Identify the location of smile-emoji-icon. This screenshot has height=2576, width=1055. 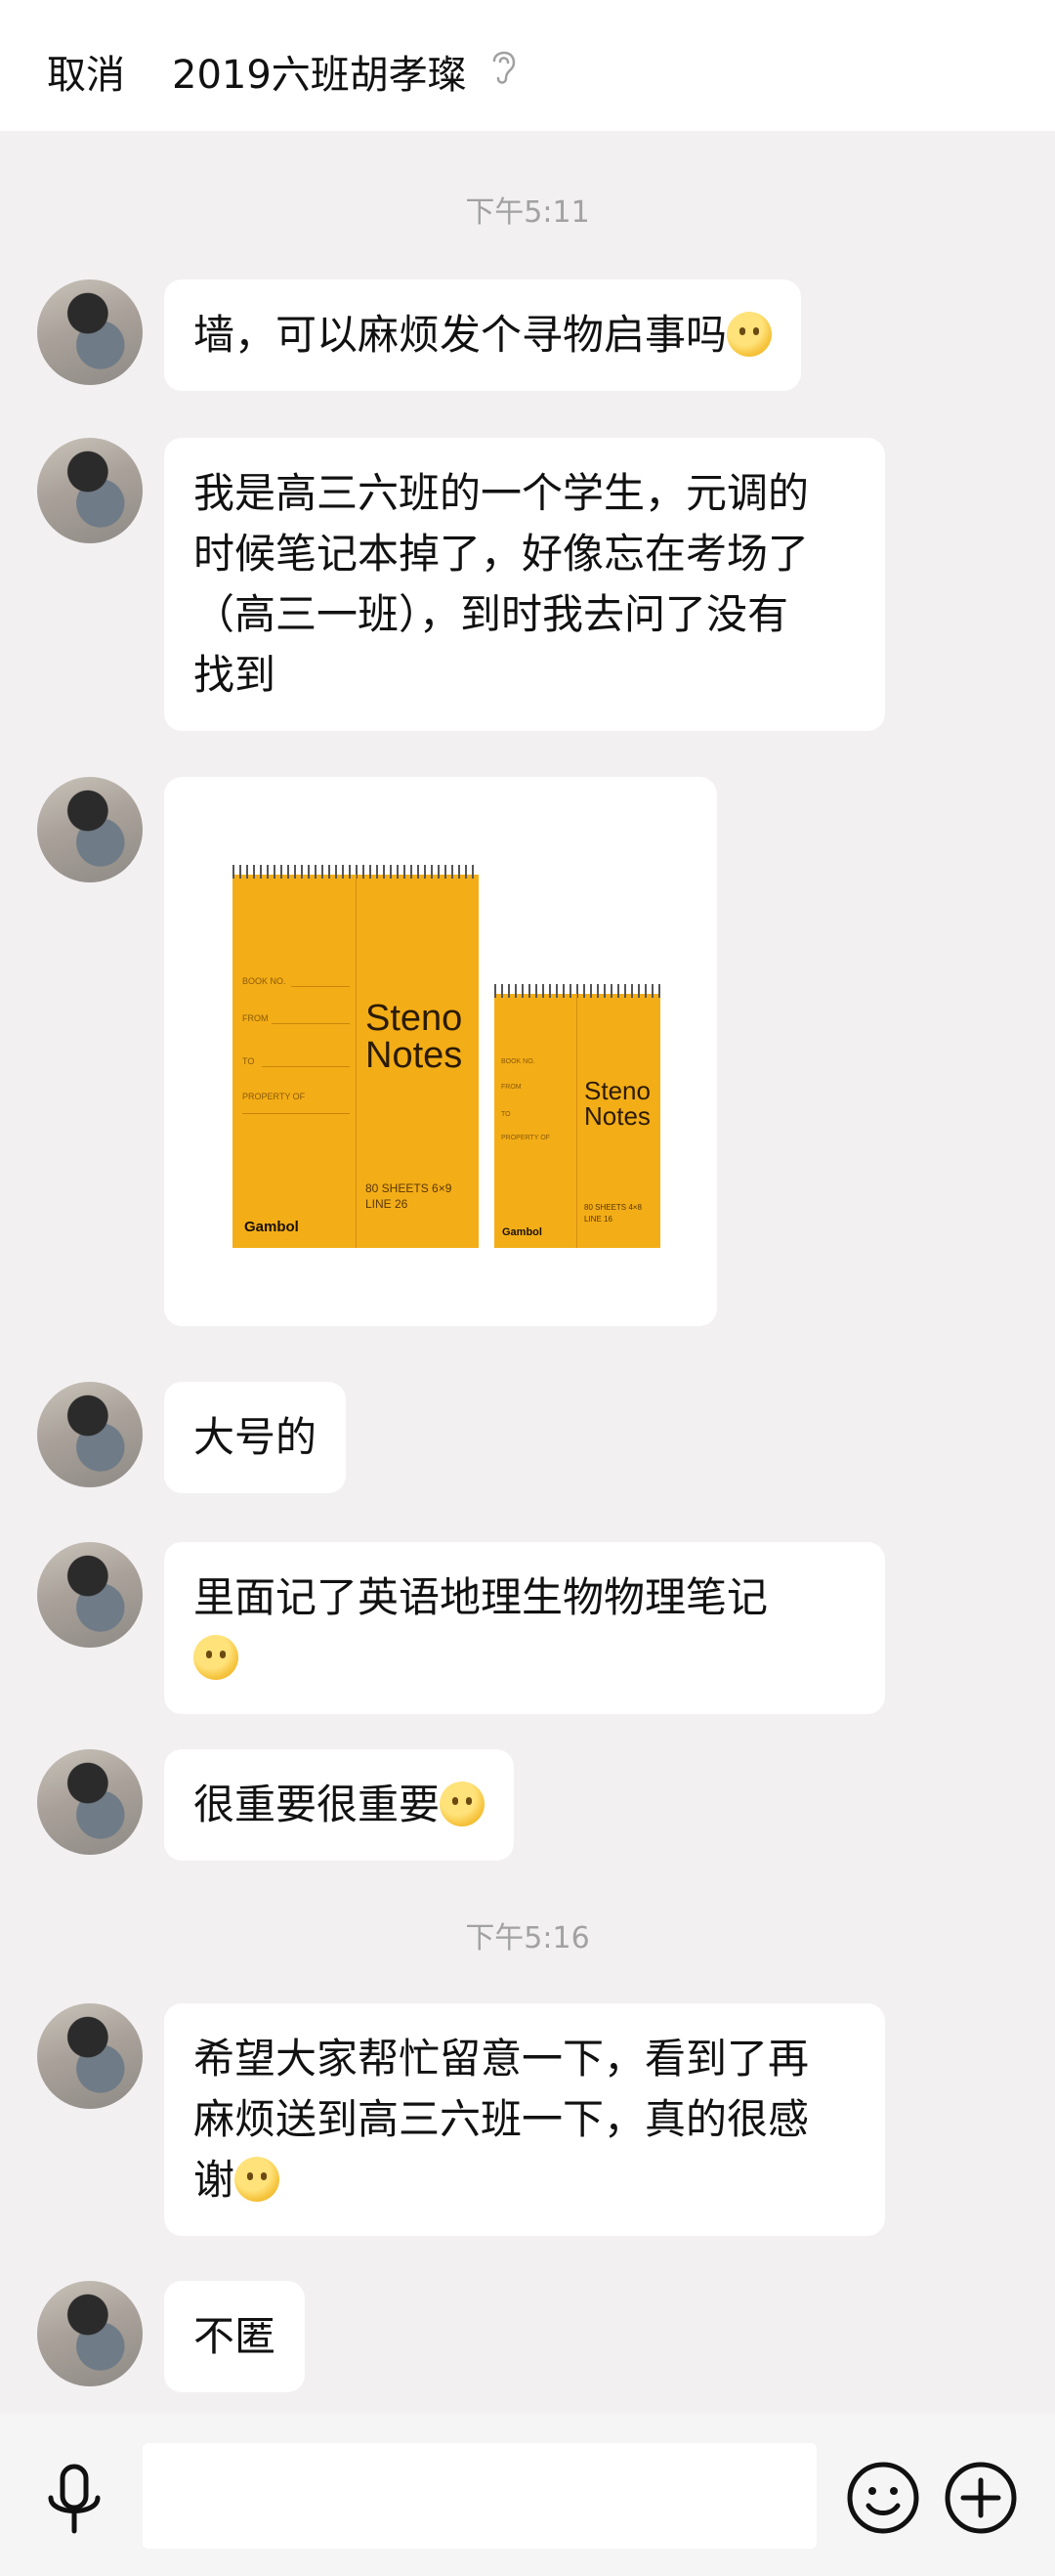
(750, 335).